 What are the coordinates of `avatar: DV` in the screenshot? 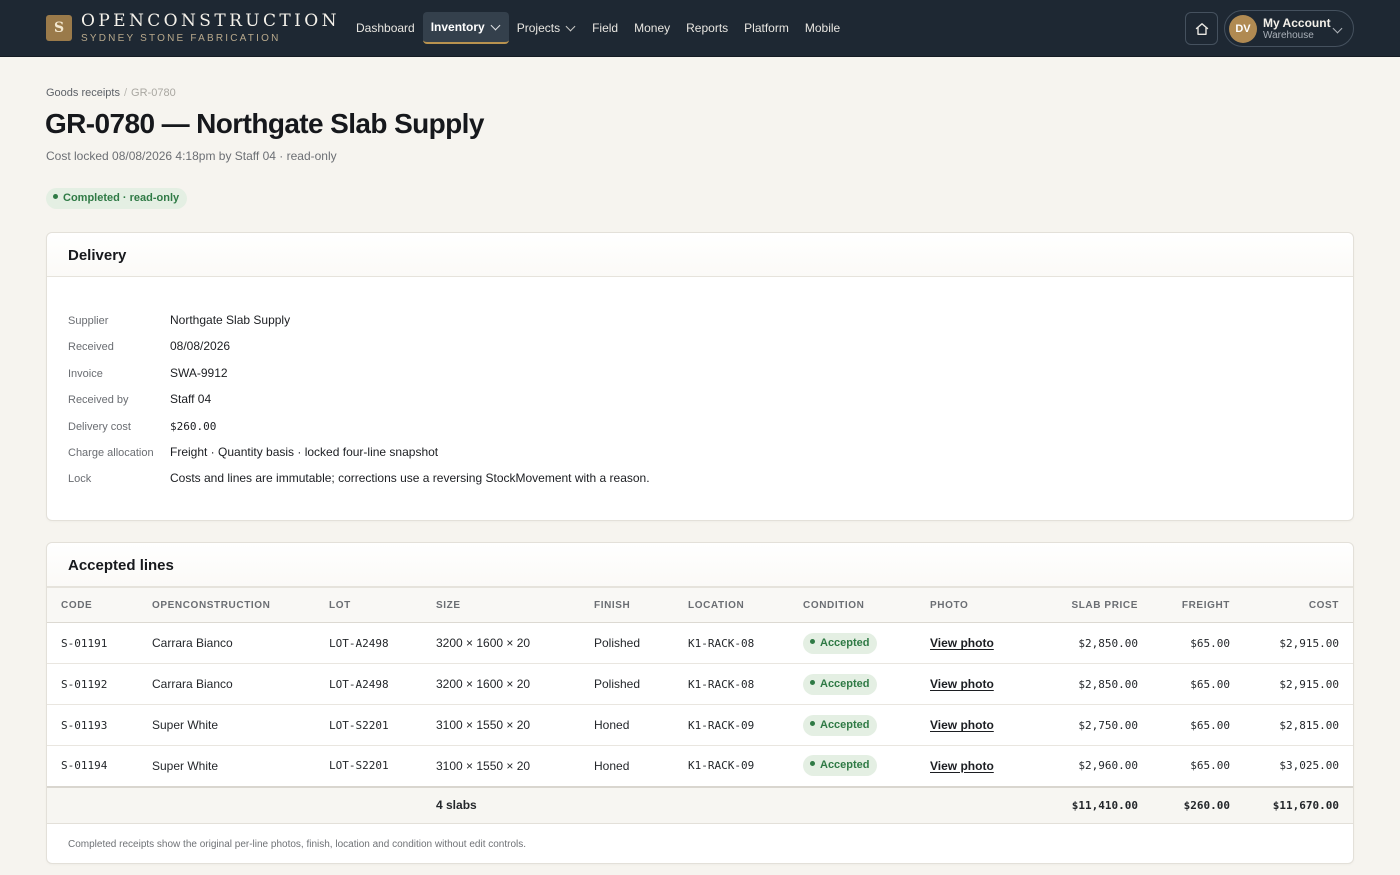 It's located at (1243, 29).